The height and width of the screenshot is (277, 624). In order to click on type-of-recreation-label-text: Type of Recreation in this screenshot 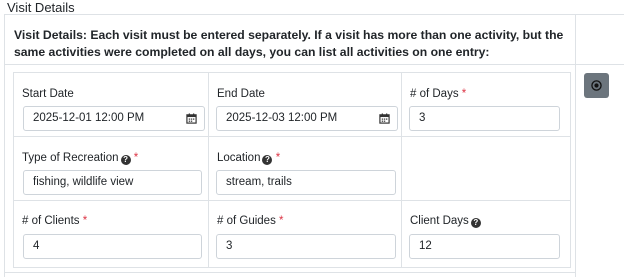, I will do `click(70, 158)`.